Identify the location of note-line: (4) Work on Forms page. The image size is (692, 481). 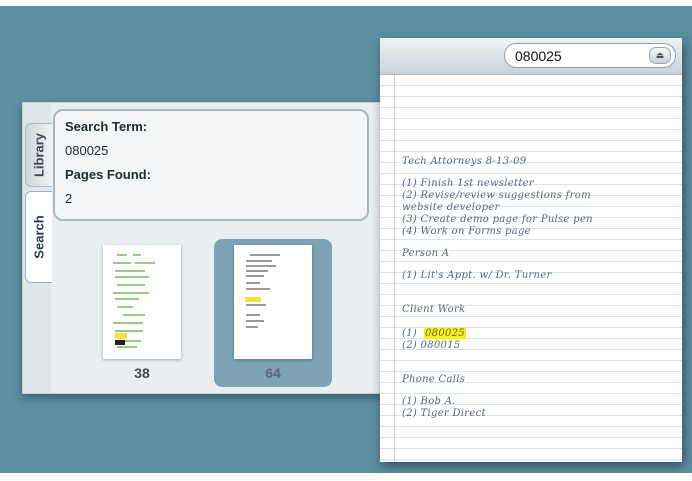
(466, 231).